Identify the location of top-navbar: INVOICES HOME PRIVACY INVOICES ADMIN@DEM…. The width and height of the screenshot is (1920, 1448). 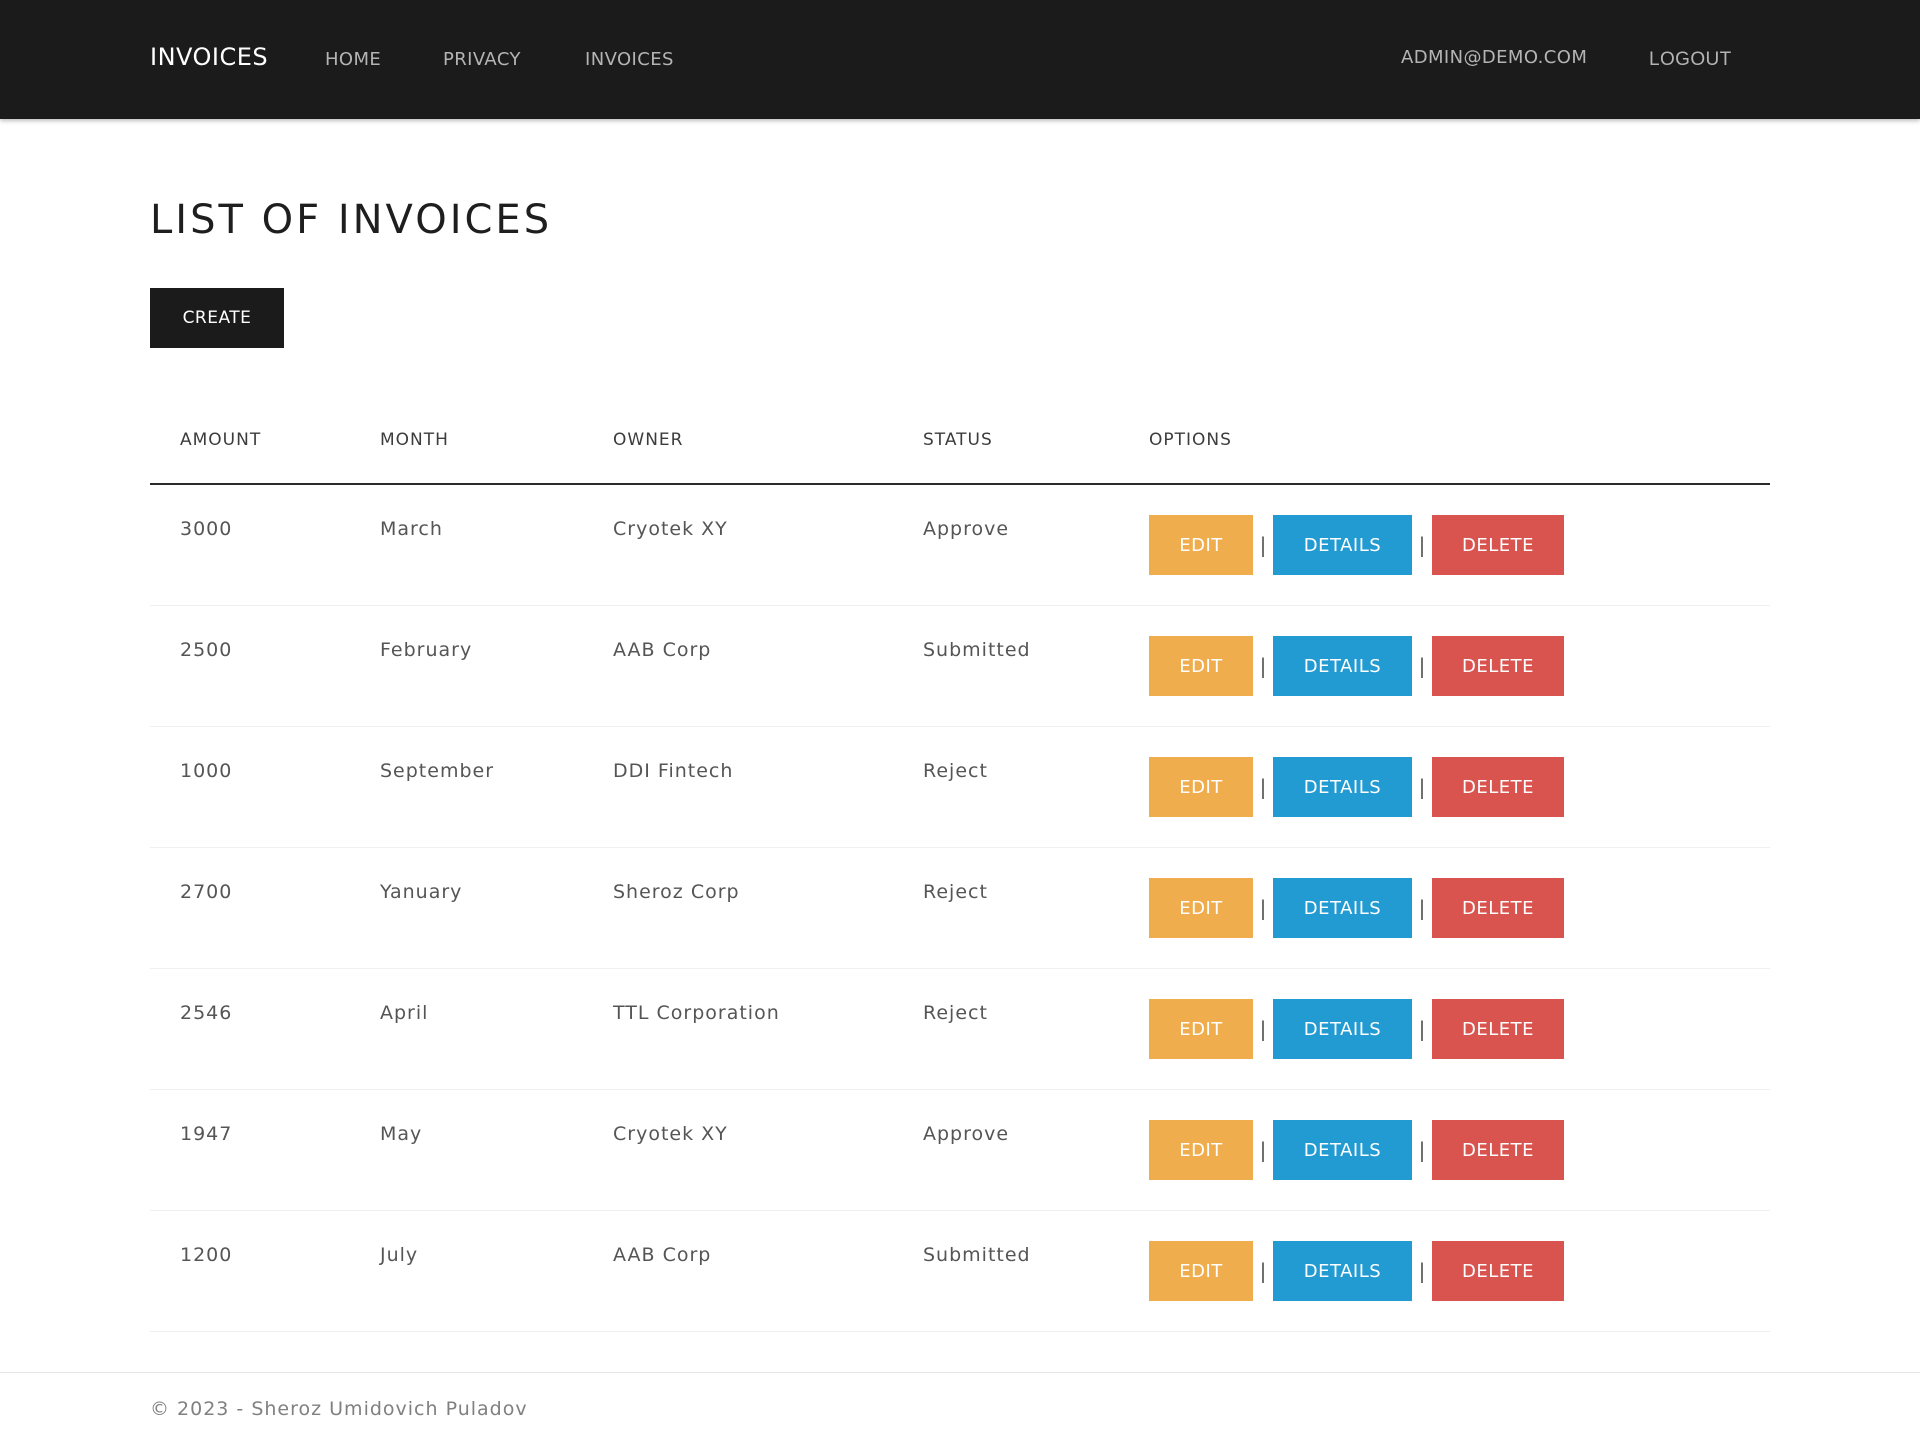
(960, 59).